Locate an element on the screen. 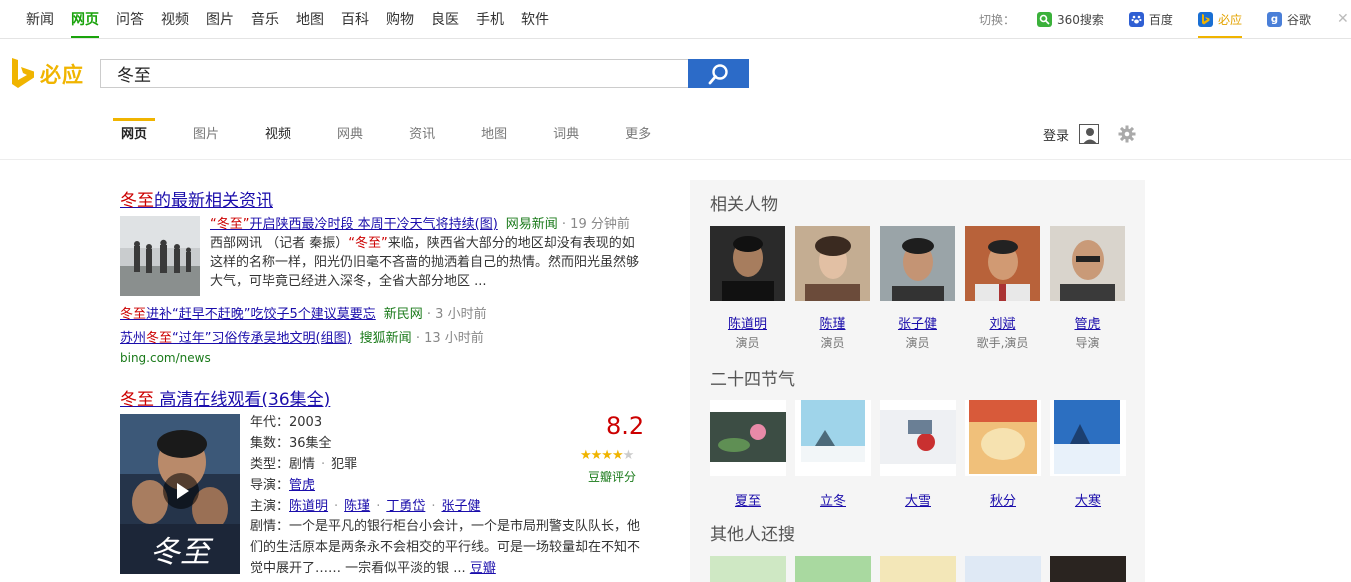 This screenshot has height=582, width=1351. rating-stars: ★★★★★ is located at coordinates (607, 455).